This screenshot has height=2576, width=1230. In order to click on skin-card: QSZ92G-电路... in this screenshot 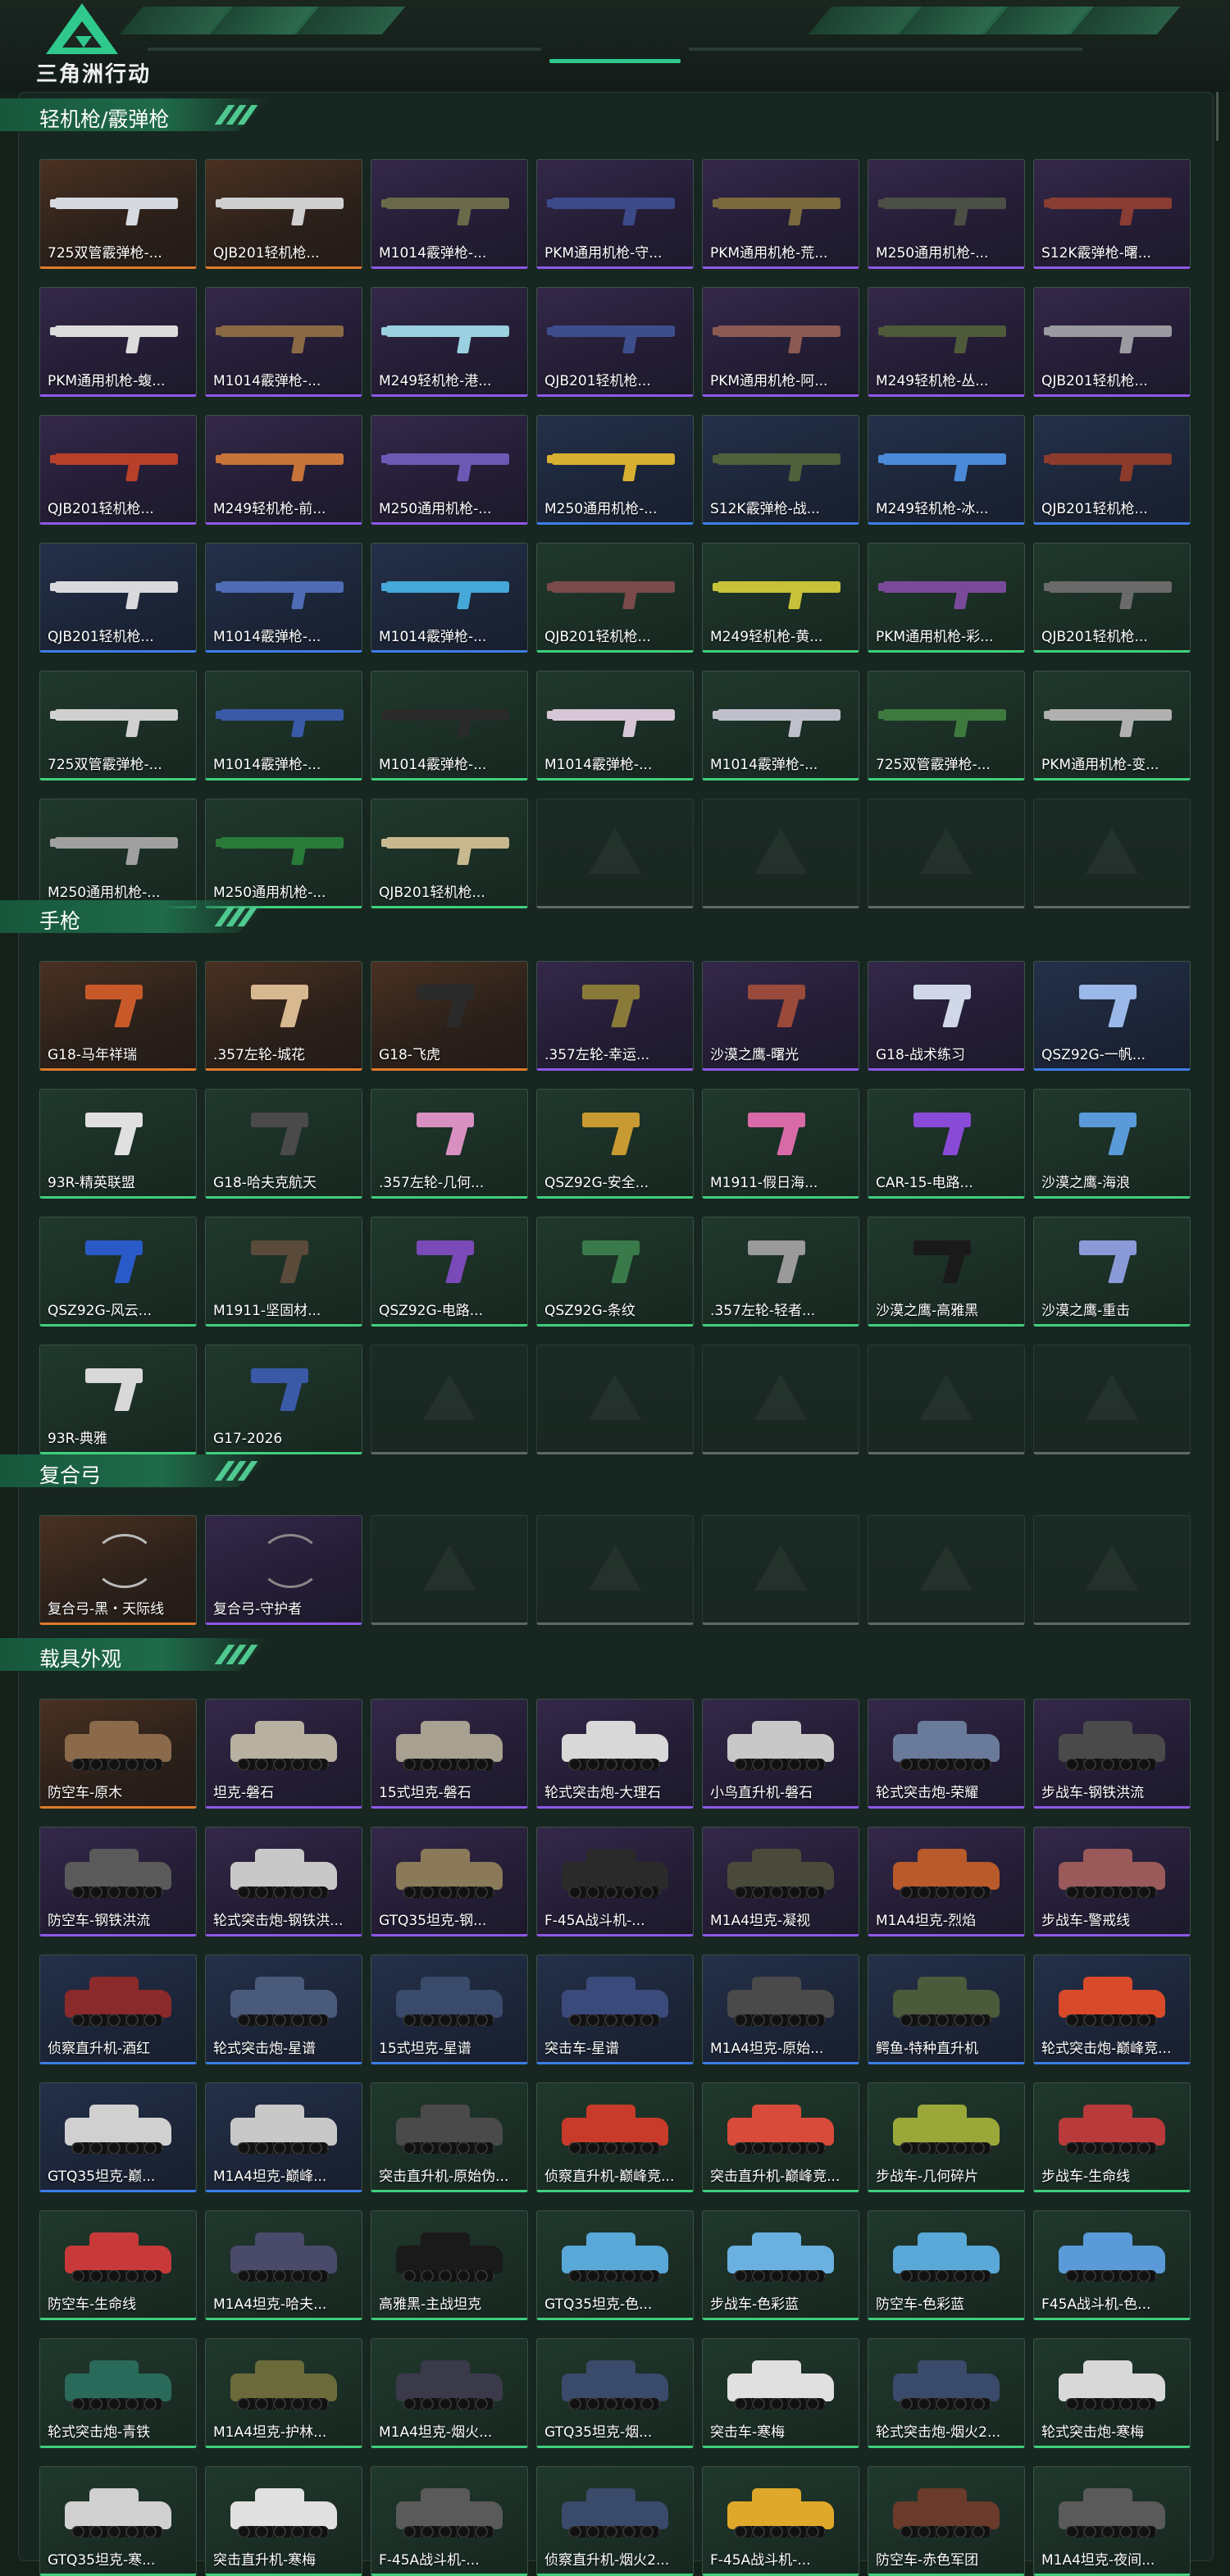, I will do `click(449, 1272)`.